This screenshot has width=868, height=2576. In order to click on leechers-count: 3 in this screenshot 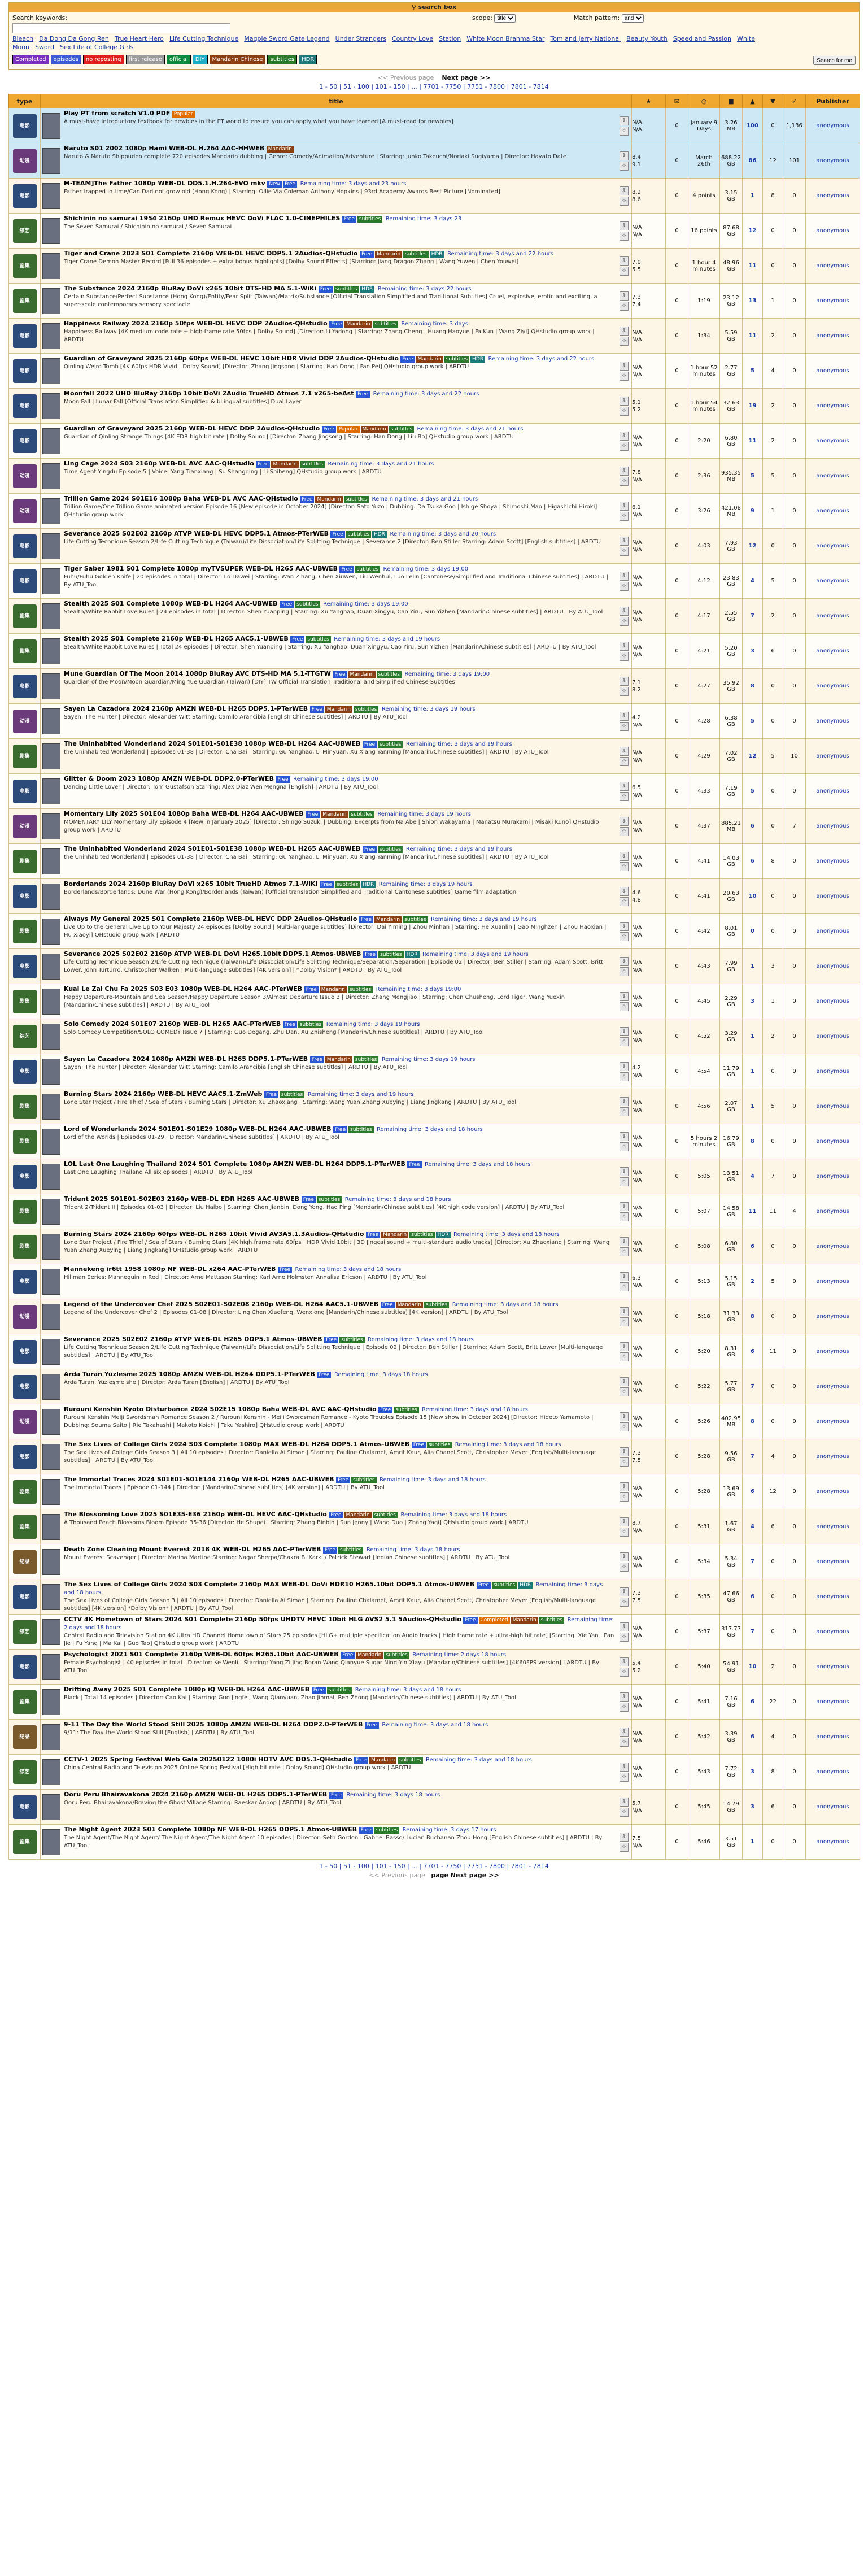, I will do `click(772, 966)`.